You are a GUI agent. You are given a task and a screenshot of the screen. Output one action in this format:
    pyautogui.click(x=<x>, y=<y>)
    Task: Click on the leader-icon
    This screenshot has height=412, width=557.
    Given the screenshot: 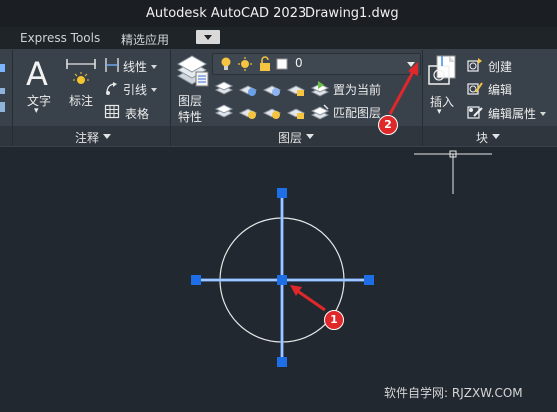 What is the action you would take?
    pyautogui.click(x=112, y=88)
    